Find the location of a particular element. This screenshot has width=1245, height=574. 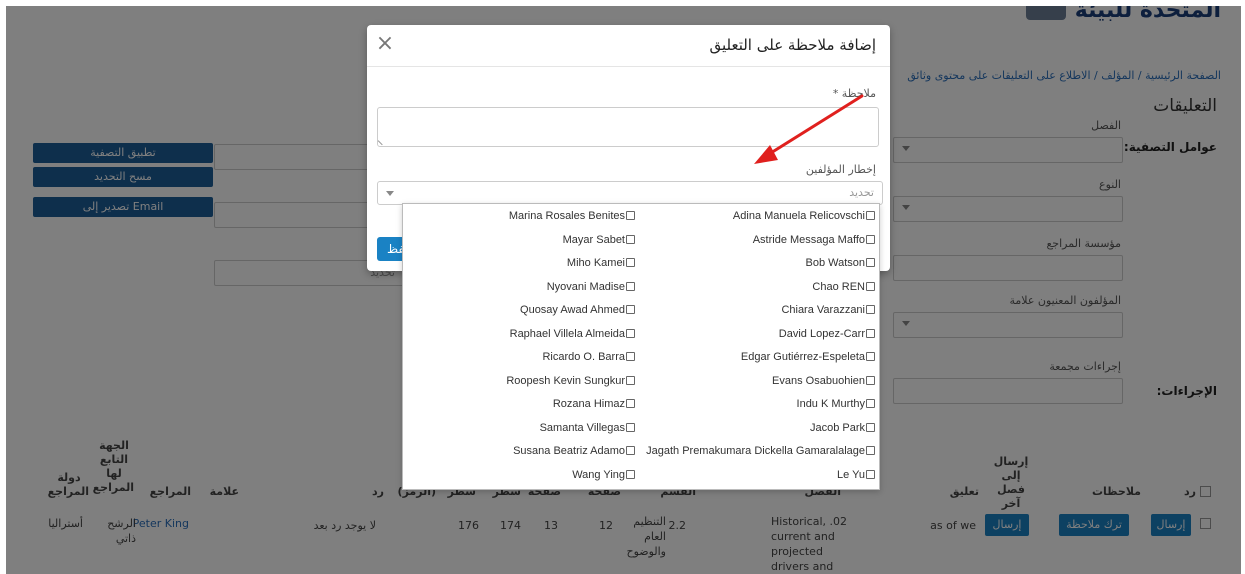

author-option: Bob Watson is located at coordinates (840, 263).